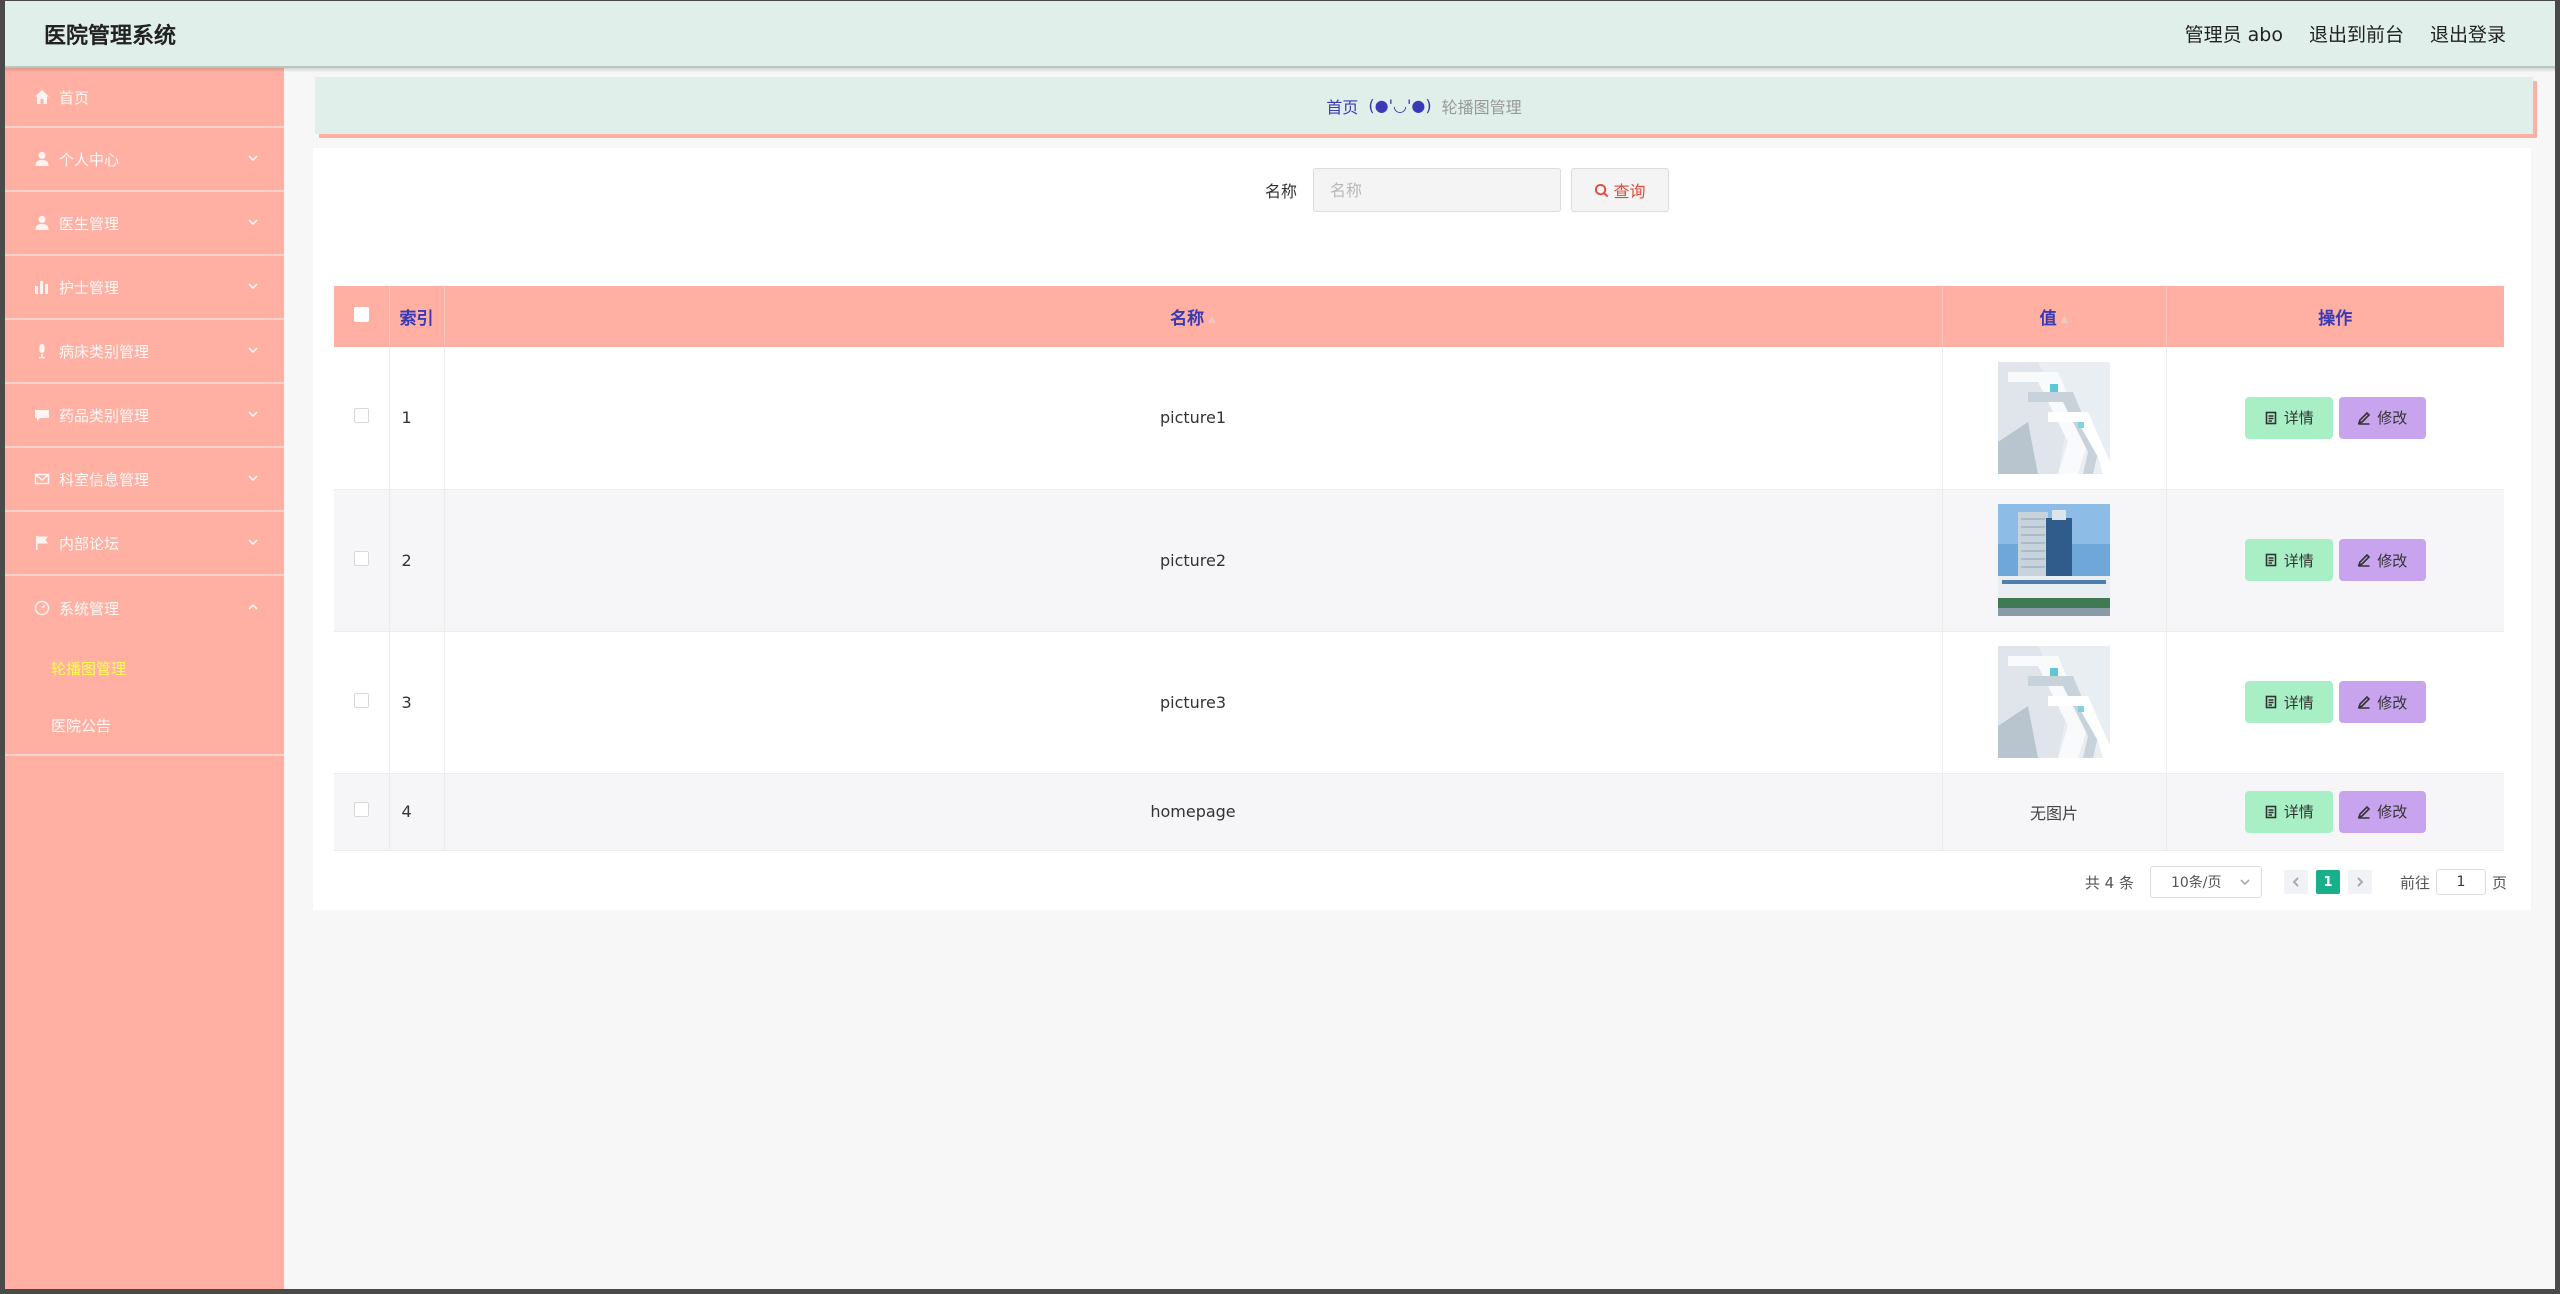  I want to click on next-page-button, so click(2359, 882).